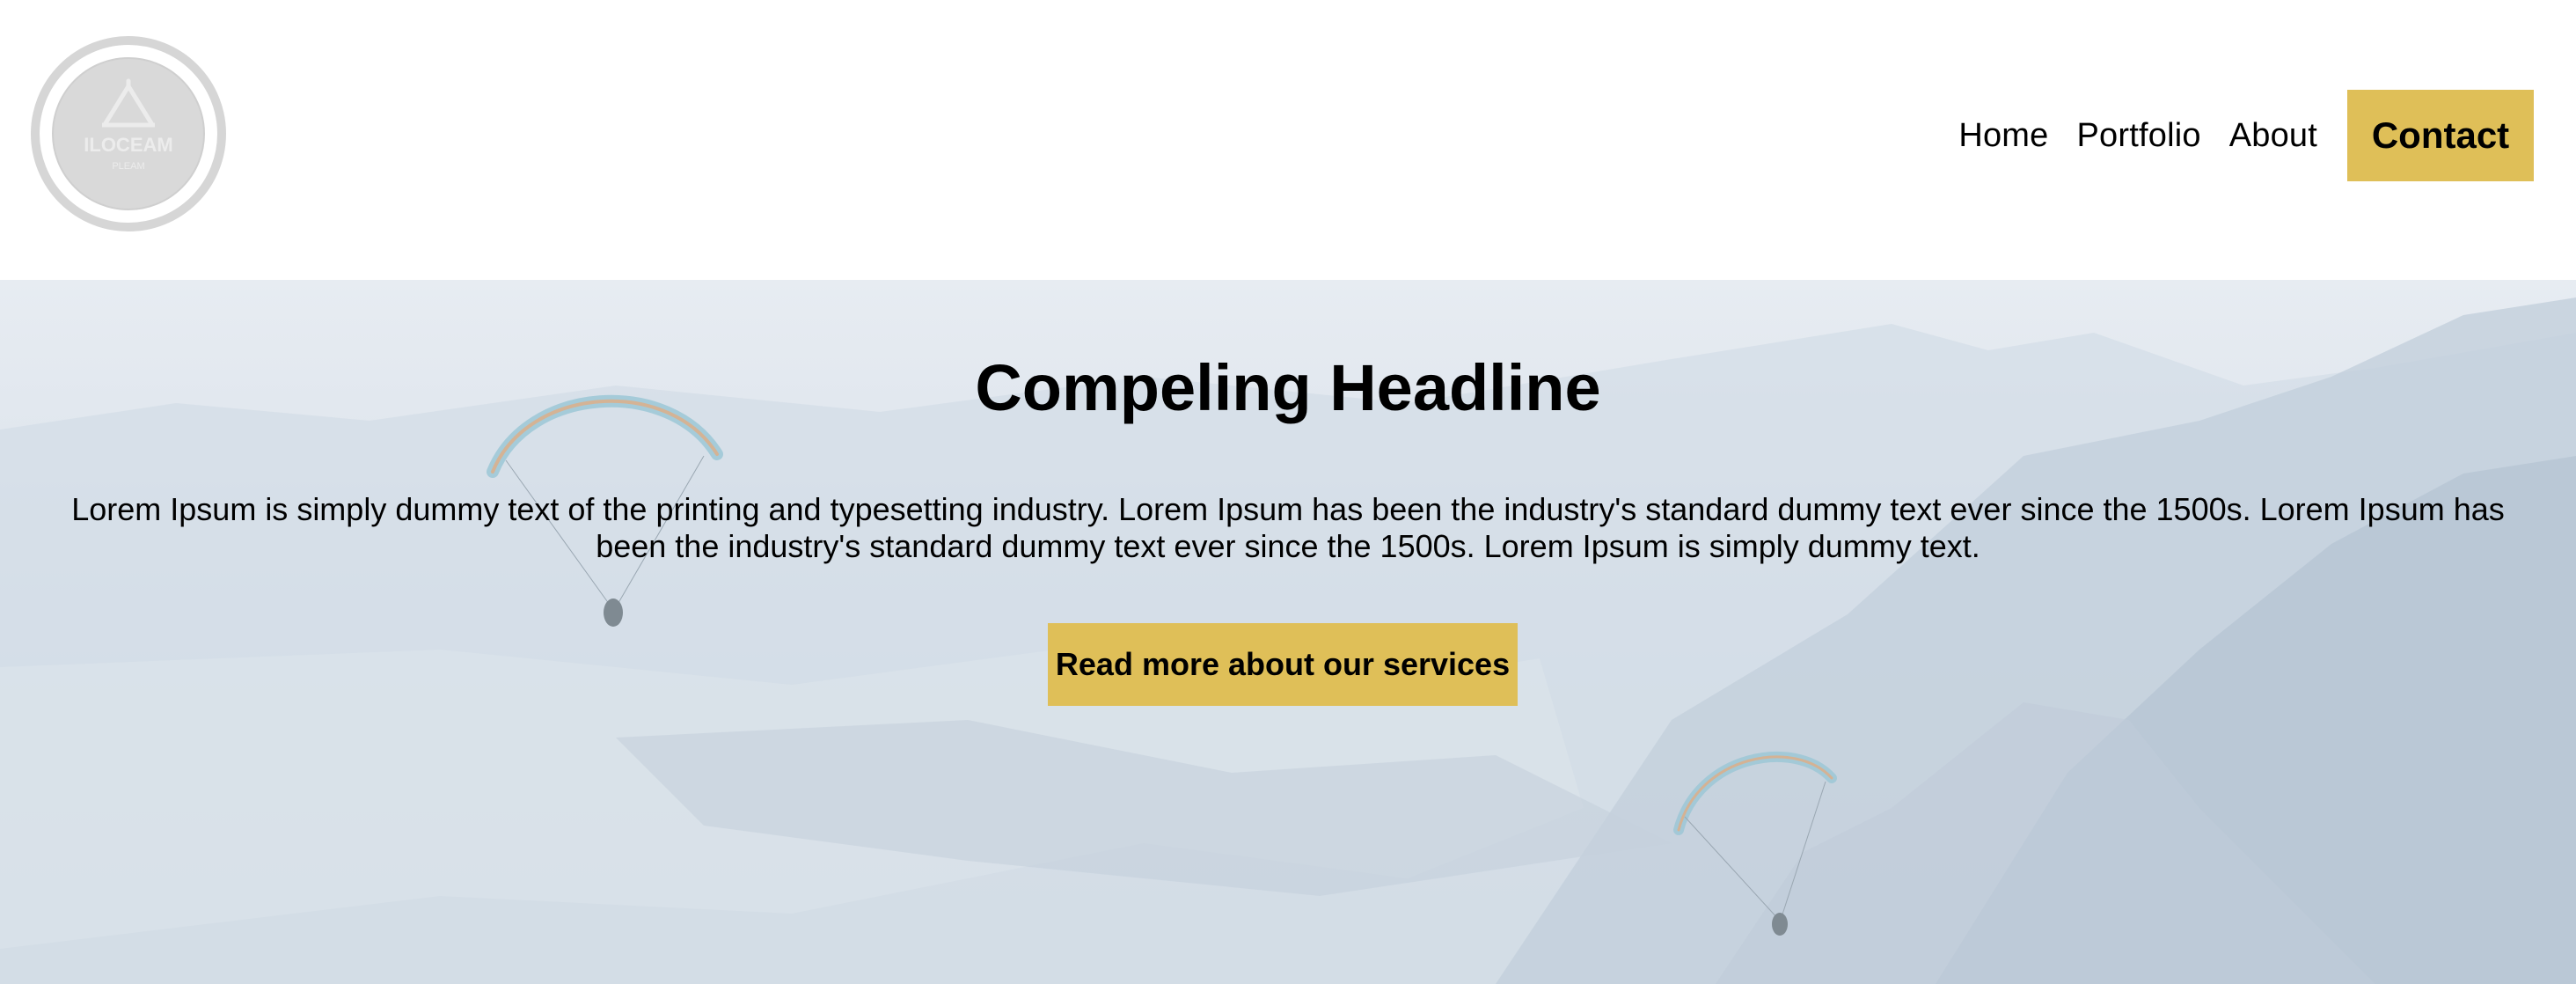 The width and height of the screenshot is (2576, 984). I want to click on nav-about-link: About, so click(2273, 136).